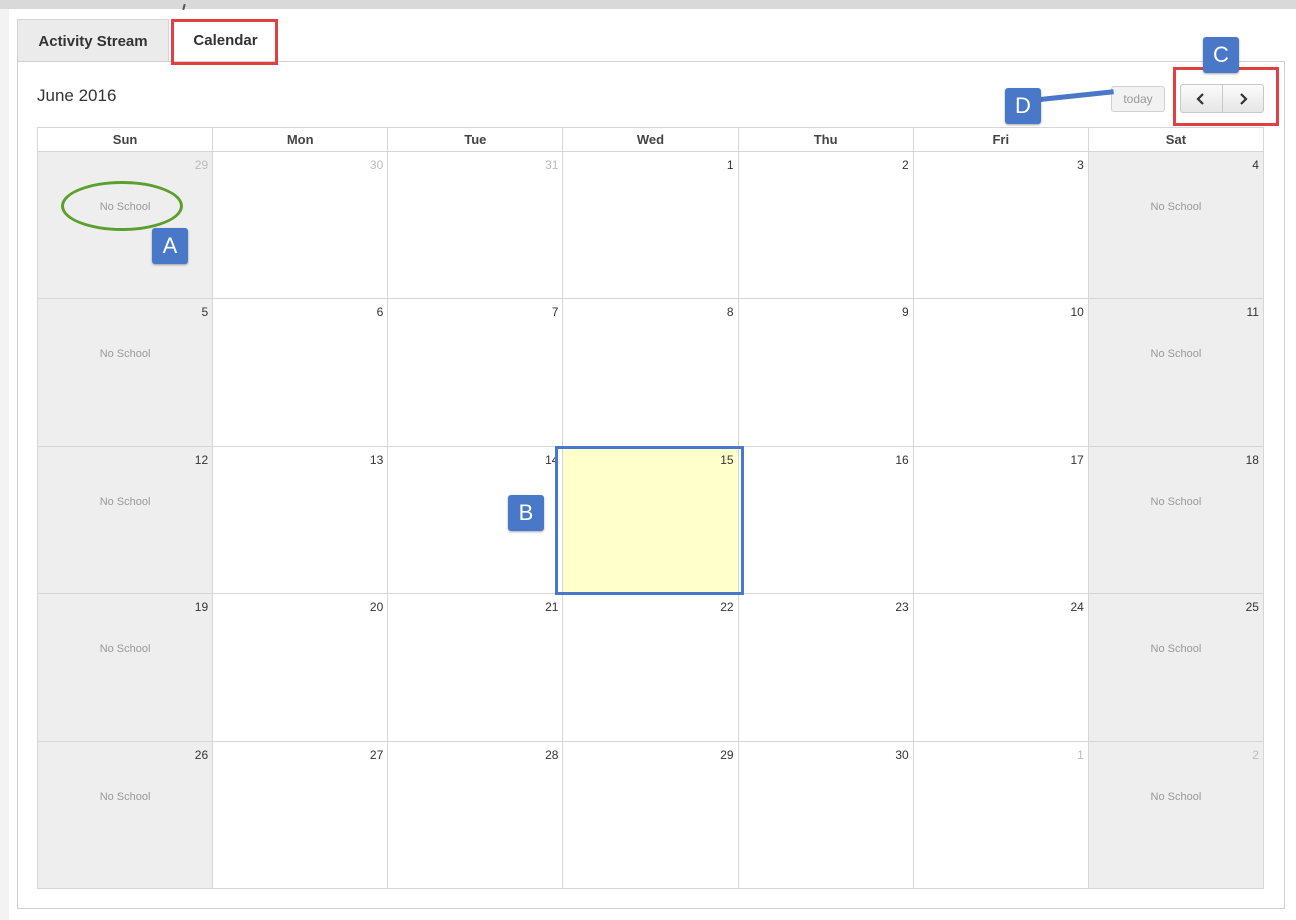 This screenshot has height=920, width=1296. What do you see at coordinates (649, 520) in the screenshot?
I see `today-cell-highlight` at bounding box center [649, 520].